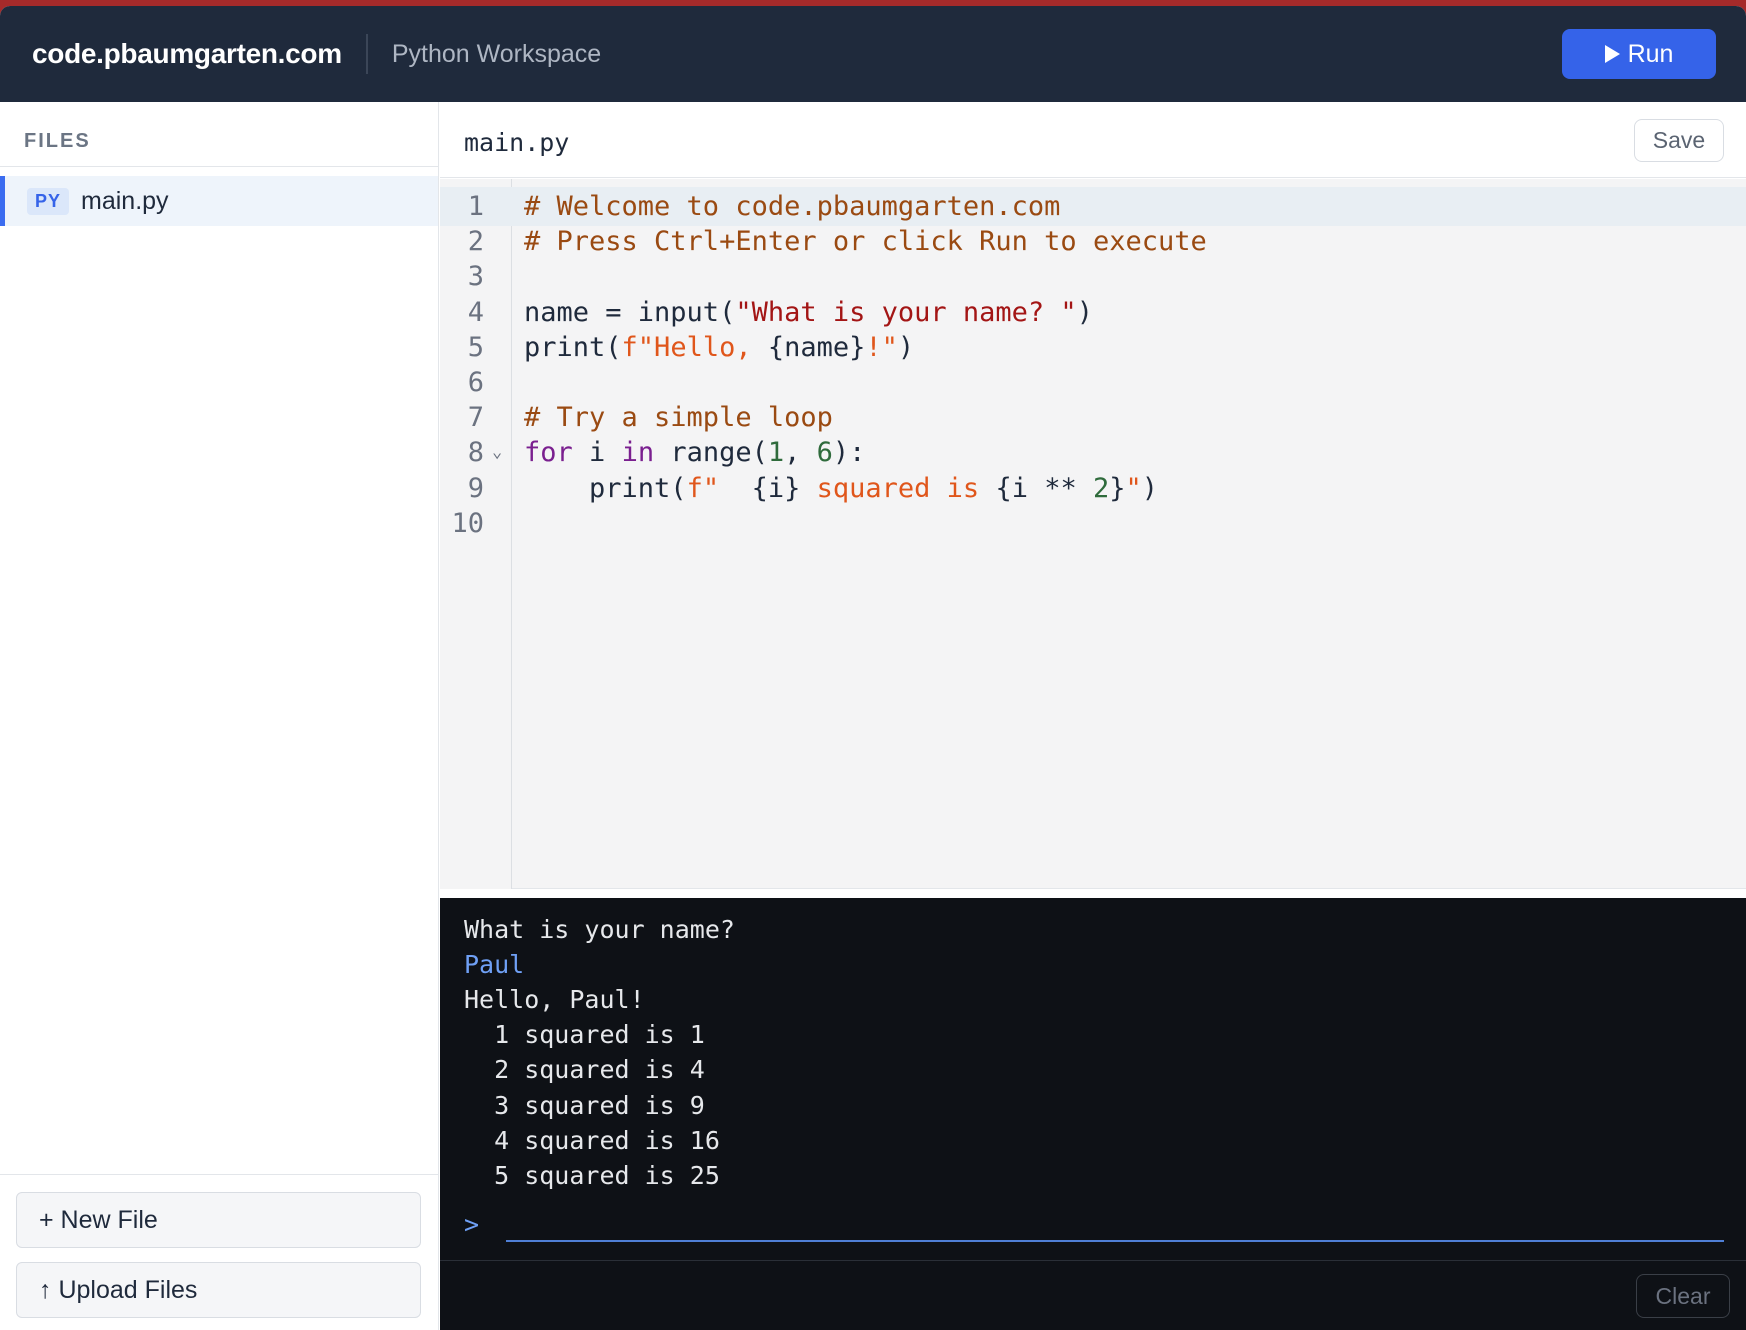  I want to click on code-text: print(f" {i} squared is {i ** 2}"), so click(841, 488).